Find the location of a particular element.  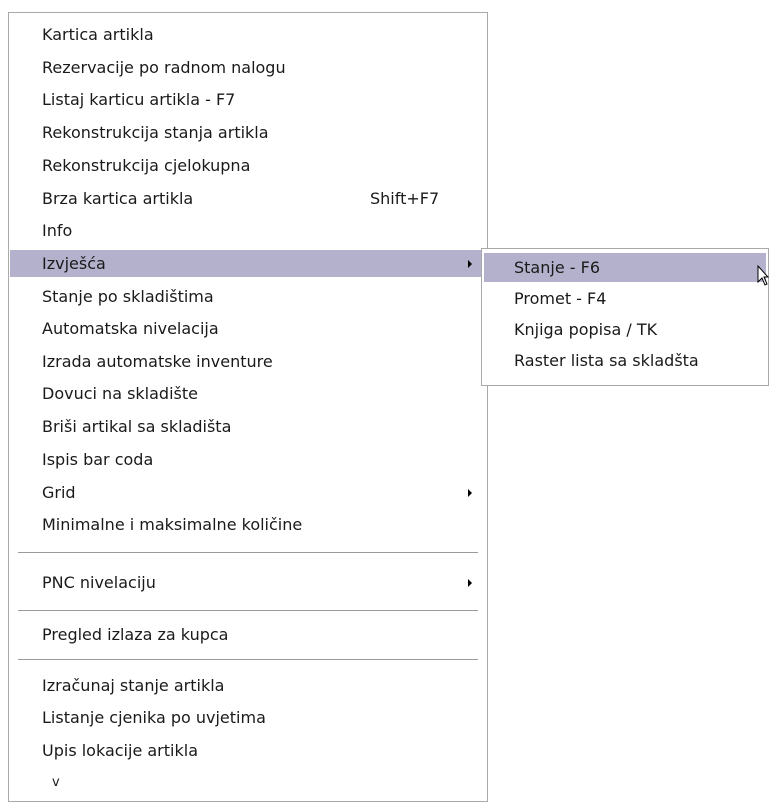

menu-item-pregled-izlaza: Pregled izlaza za kupca is located at coordinates (248, 634).